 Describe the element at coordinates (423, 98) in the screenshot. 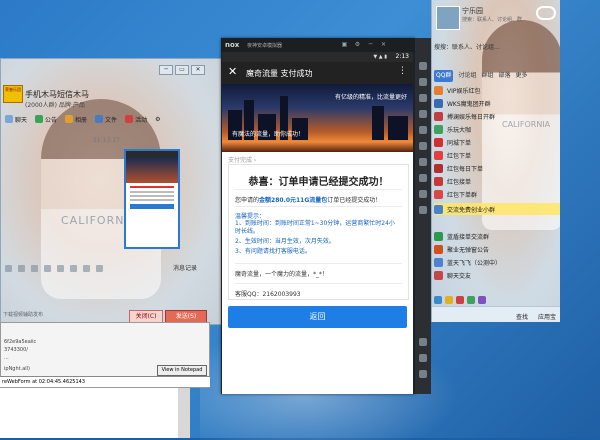

I see `rotate-icon` at that location.